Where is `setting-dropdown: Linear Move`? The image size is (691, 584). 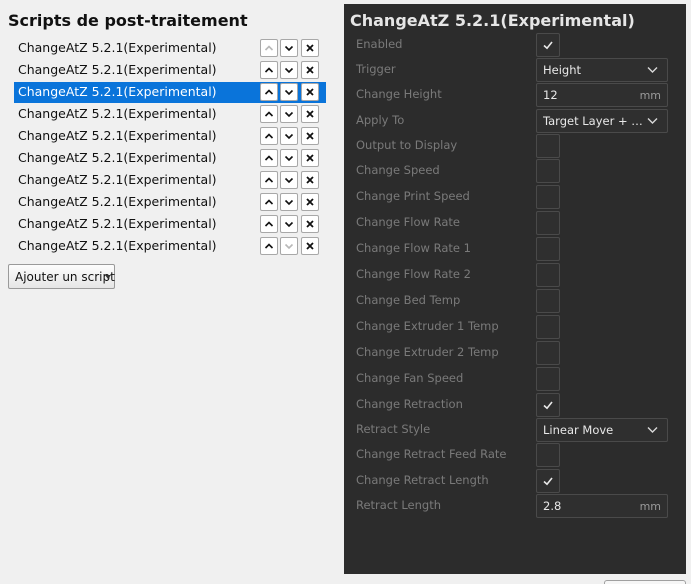 setting-dropdown: Linear Move is located at coordinates (602, 430).